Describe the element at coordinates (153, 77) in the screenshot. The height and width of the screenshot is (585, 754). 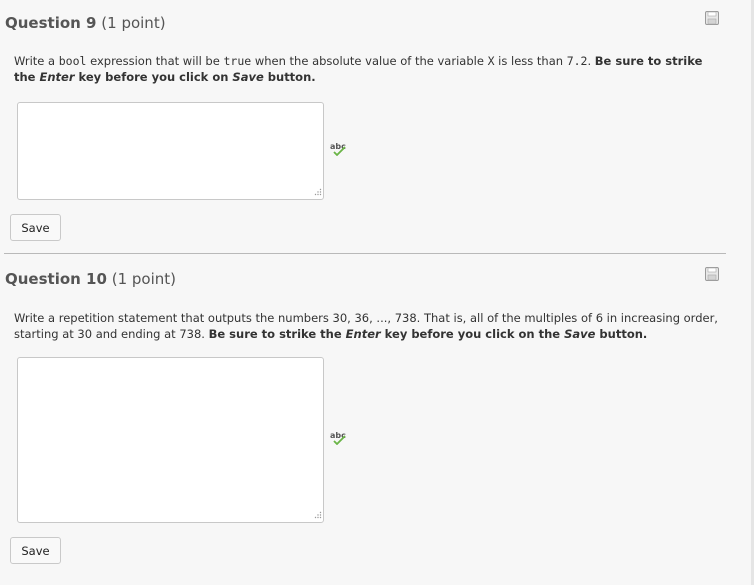
I see `prompt-emphasis: key before you click on` at that location.